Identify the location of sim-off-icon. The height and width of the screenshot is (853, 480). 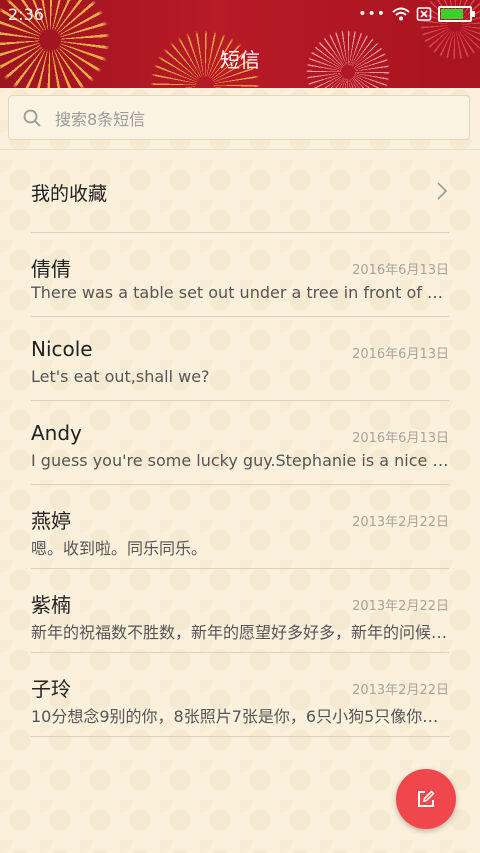
(424, 14).